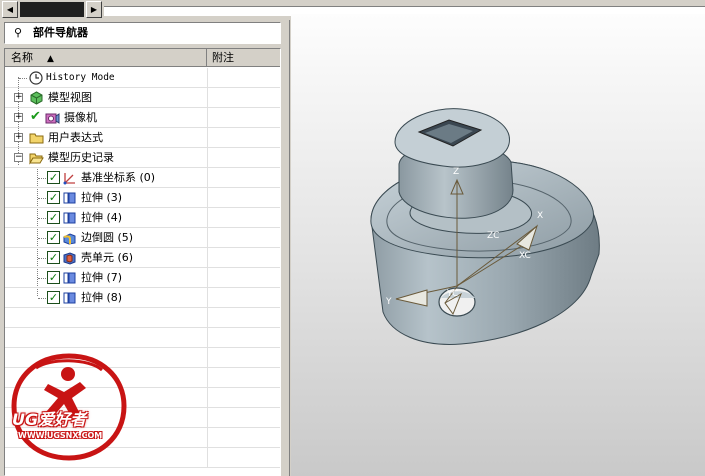  What do you see at coordinates (142, 218) in the screenshot?
I see `feature-row: ✓ 拉伸 (4)` at bounding box center [142, 218].